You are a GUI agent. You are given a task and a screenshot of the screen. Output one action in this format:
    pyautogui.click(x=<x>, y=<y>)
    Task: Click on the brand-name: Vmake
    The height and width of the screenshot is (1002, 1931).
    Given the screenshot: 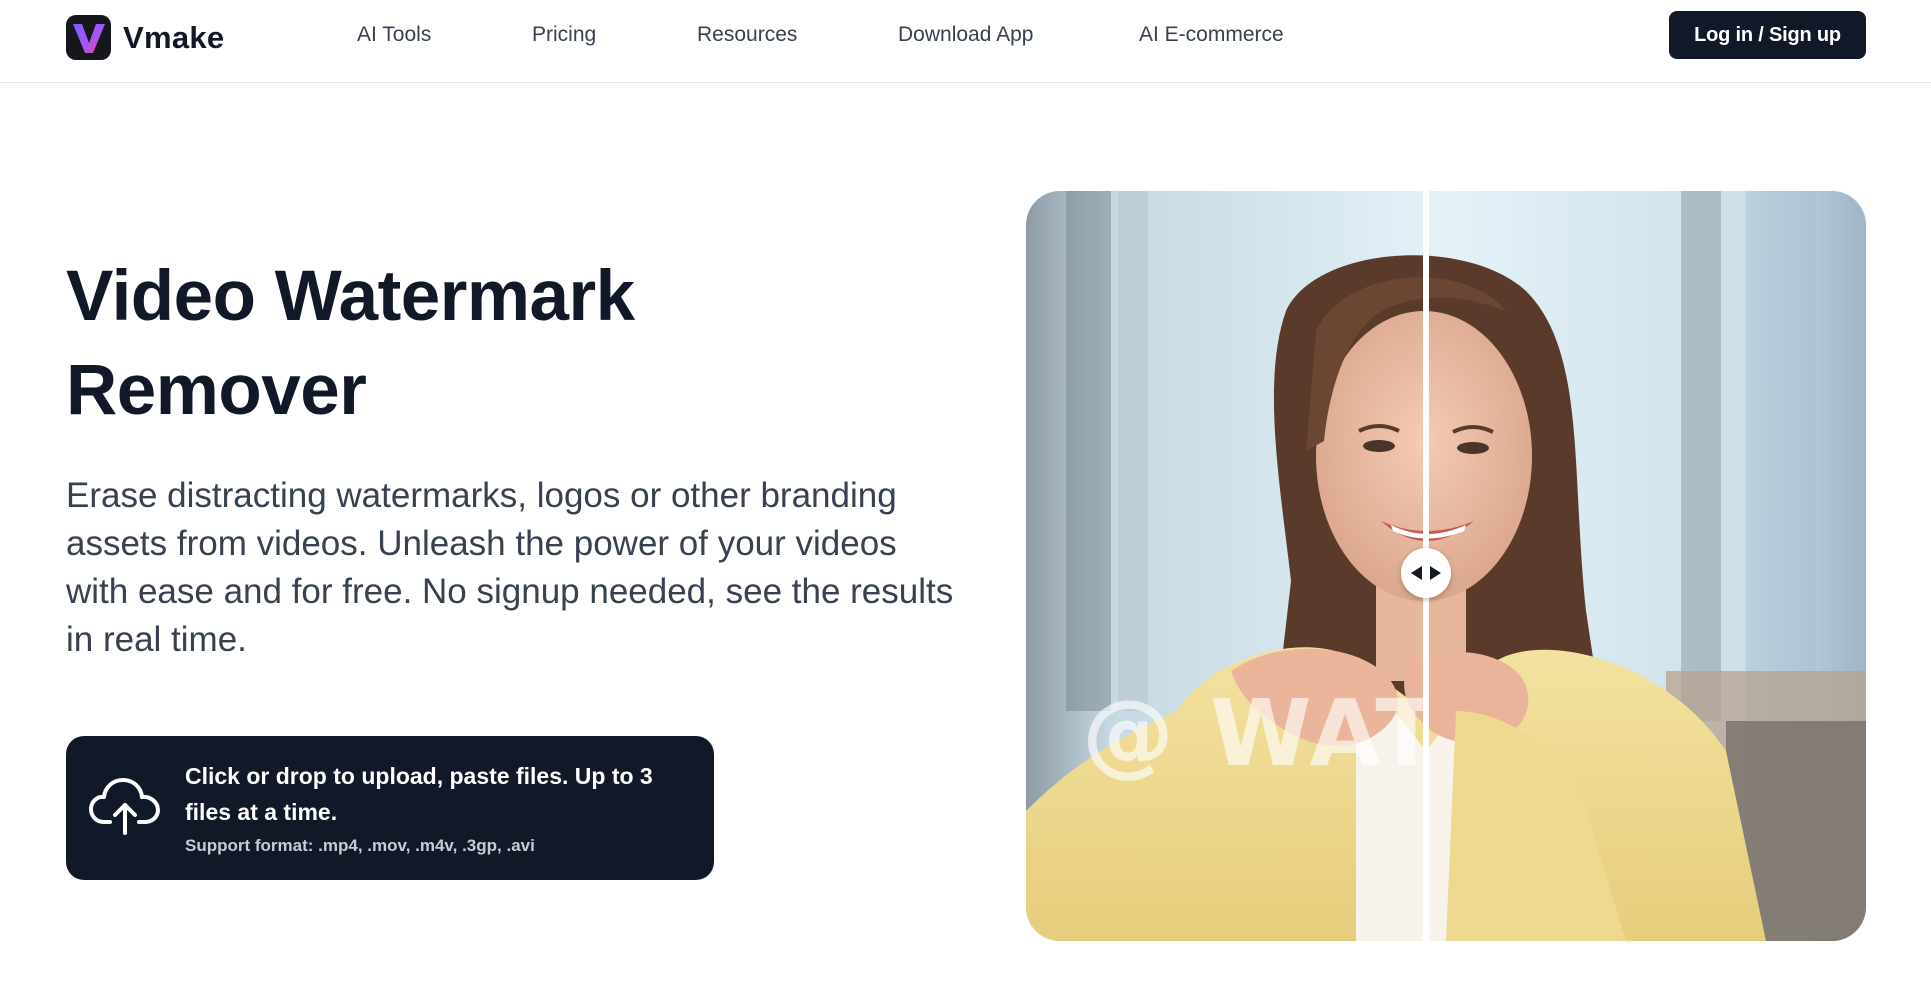 What is the action you would take?
    pyautogui.click(x=174, y=37)
    